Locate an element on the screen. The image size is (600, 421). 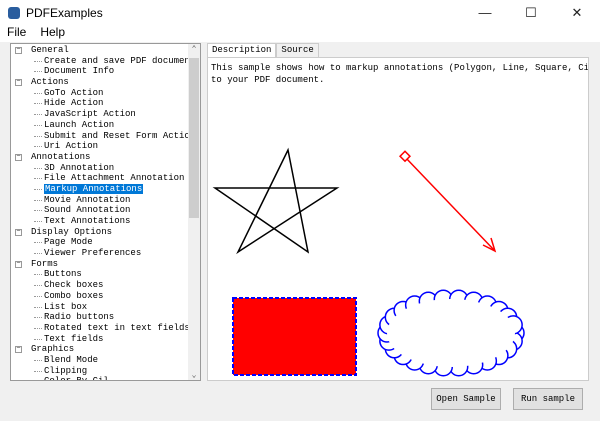
tree-item-label: Viewer Preferences is located at coordinates (93, 253).